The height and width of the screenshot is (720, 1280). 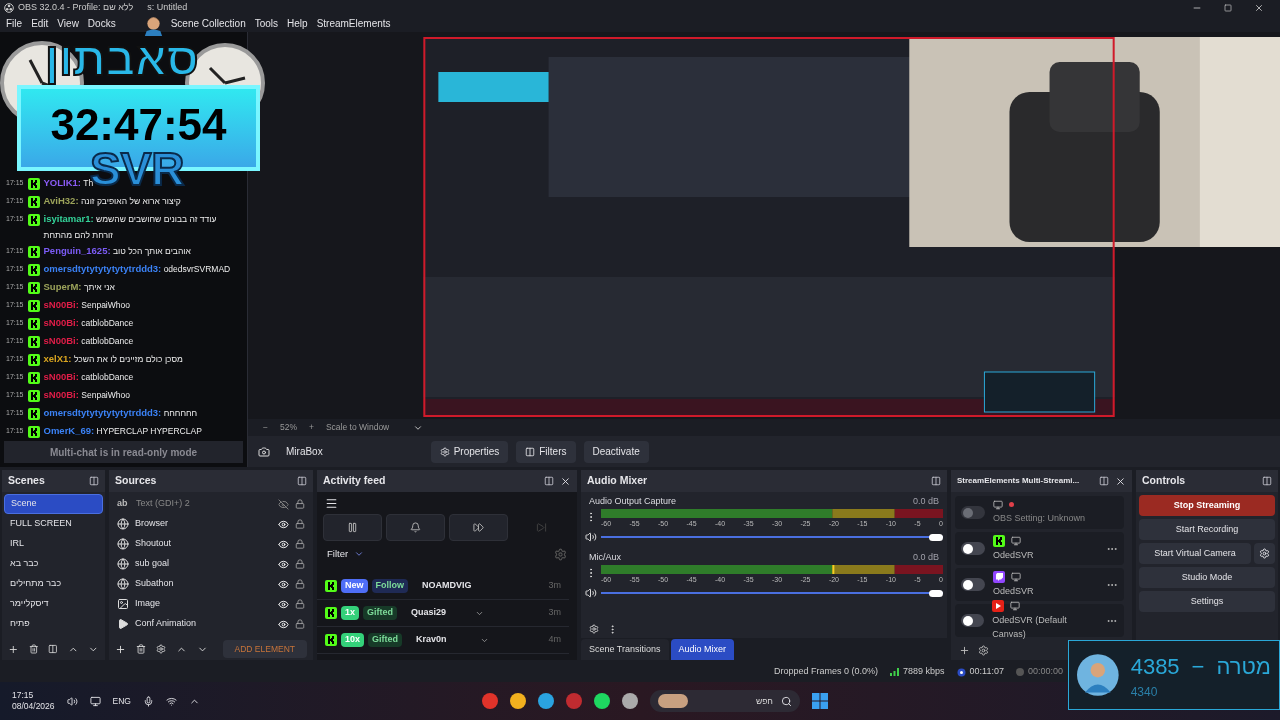 I want to click on activity-event: New Follow NOAMDVIG 3m, so click(x=443, y=586).